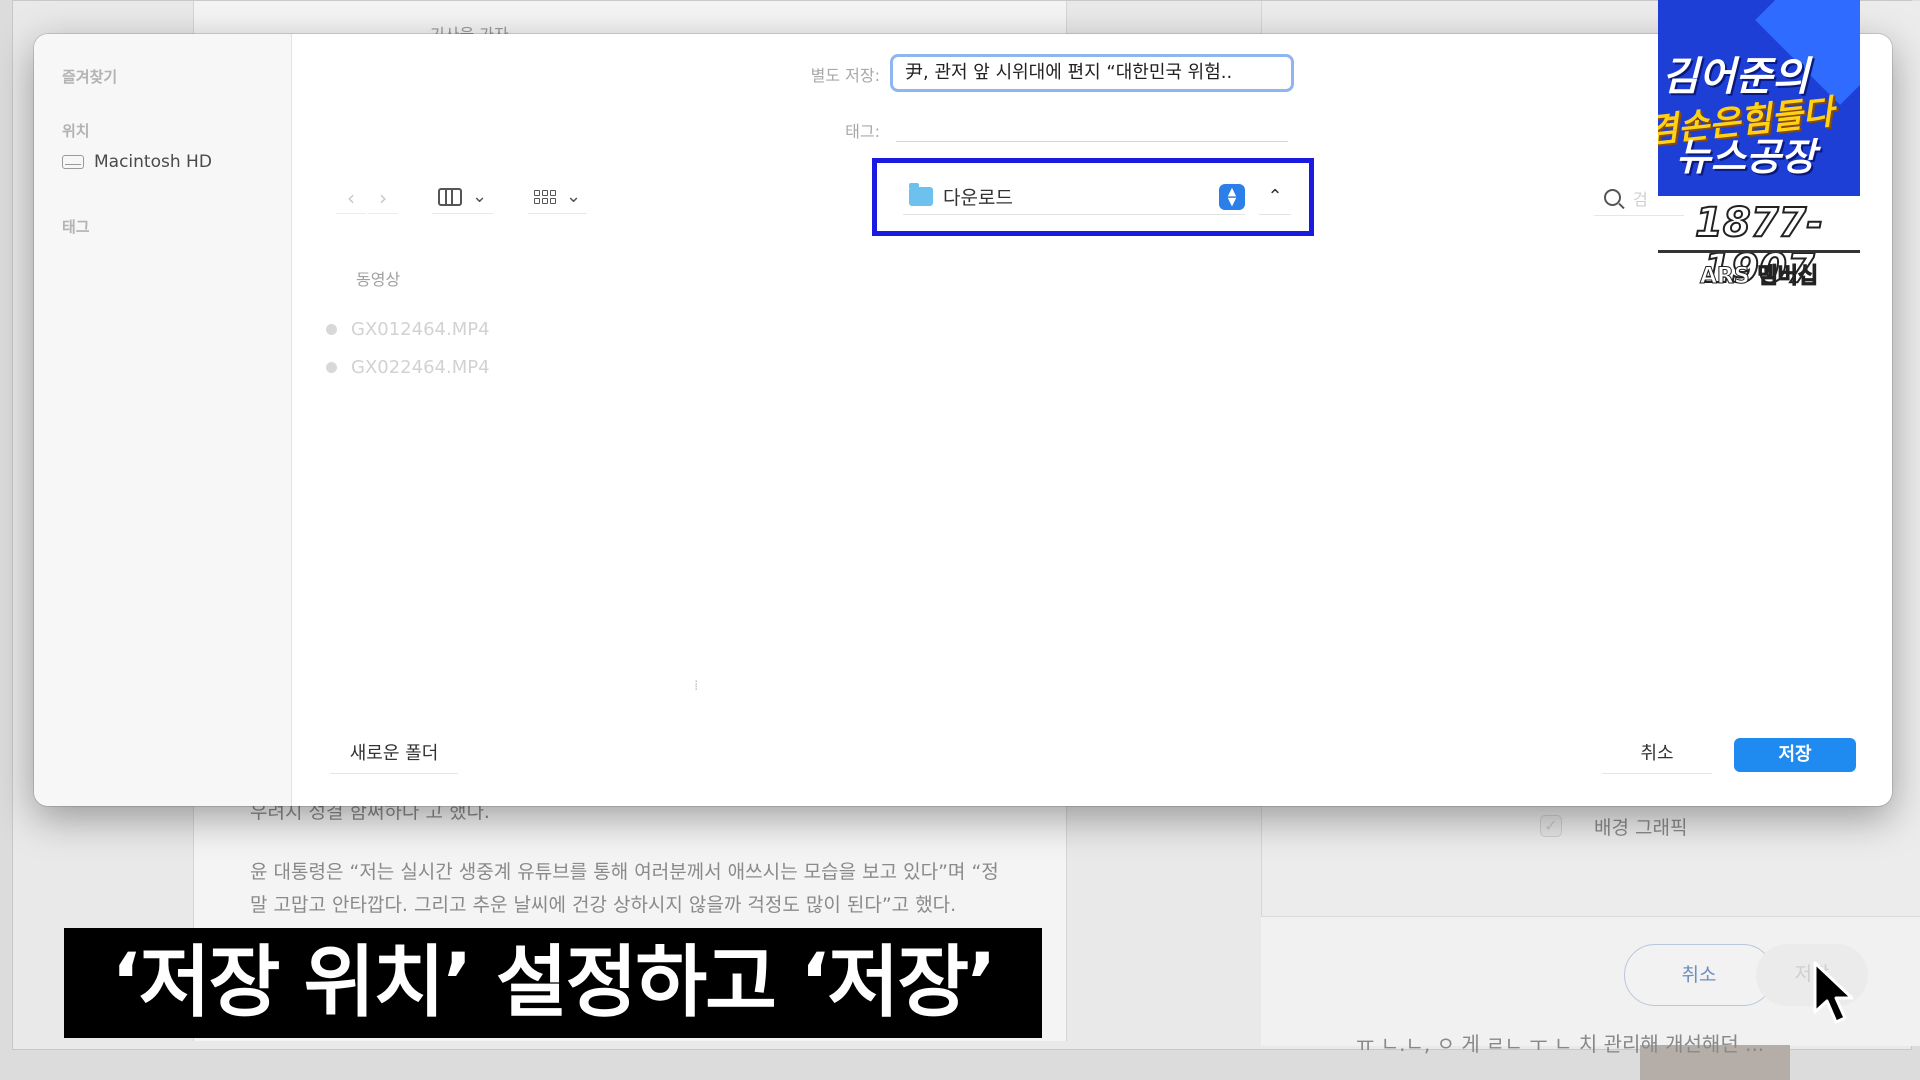  What do you see at coordinates (351, 198) in the screenshot?
I see `back-button: ‹` at bounding box center [351, 198].